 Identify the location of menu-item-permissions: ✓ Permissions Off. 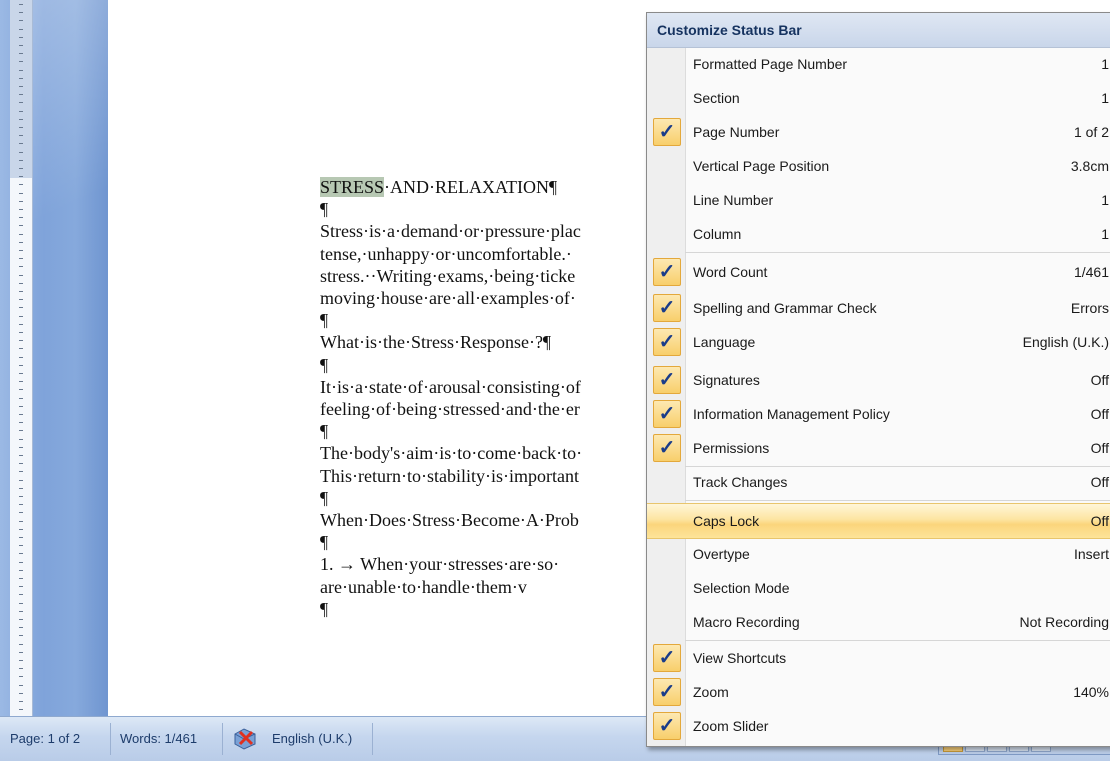
(878, 448).